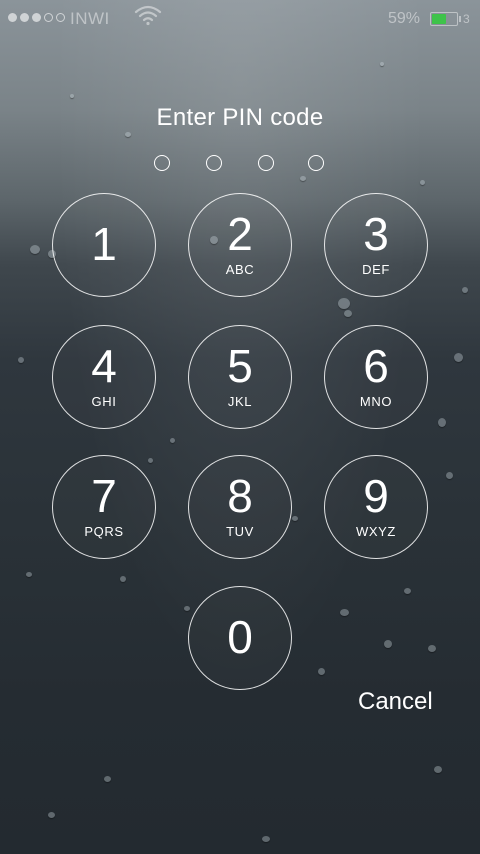 Image resolution: width=480 pixels, height=854 pixels. I want to click on key-digit: 4, so click(104, 366).